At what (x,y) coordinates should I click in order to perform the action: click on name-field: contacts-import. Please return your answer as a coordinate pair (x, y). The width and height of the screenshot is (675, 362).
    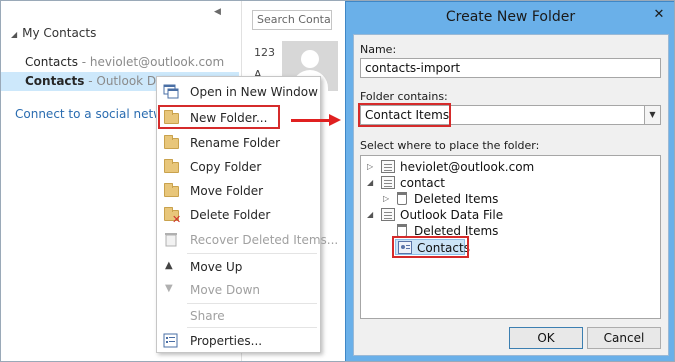
    Looking at the image, I should click on (510, 68).